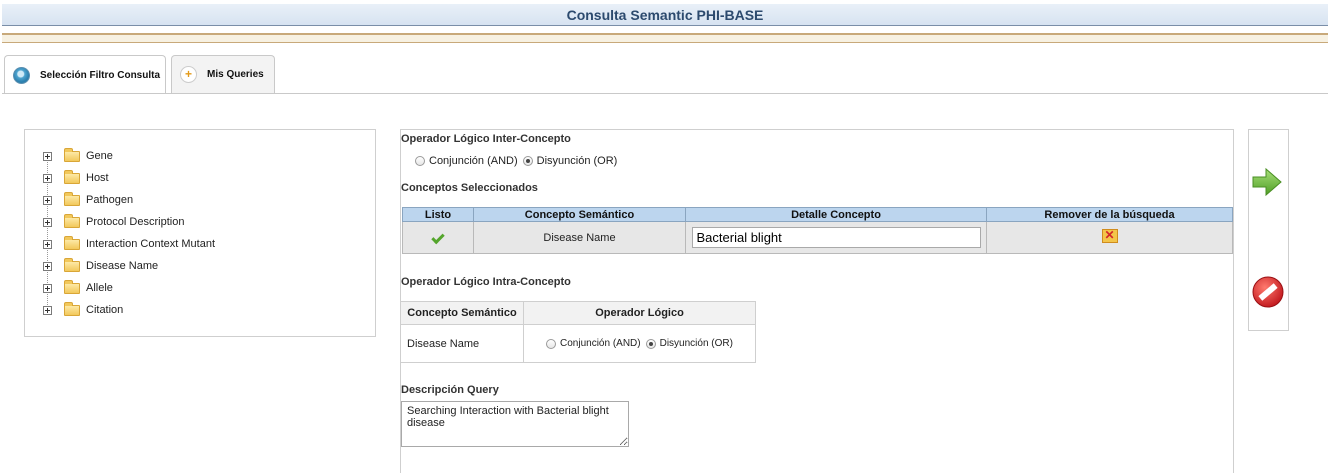  What do you see at coordinates (104, 310) in the screenshot?
I see `tree-item-label: Citation` at bounding box center [104, 310].